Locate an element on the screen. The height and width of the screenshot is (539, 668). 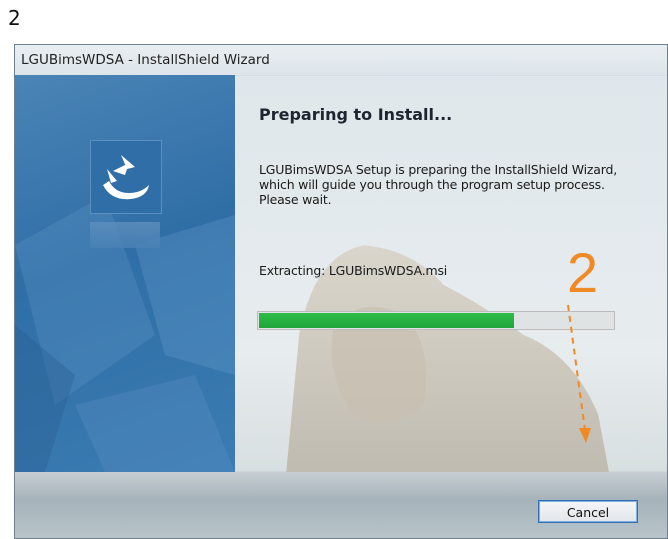
annotation-arrow-head is located at coordinates (585, 435).